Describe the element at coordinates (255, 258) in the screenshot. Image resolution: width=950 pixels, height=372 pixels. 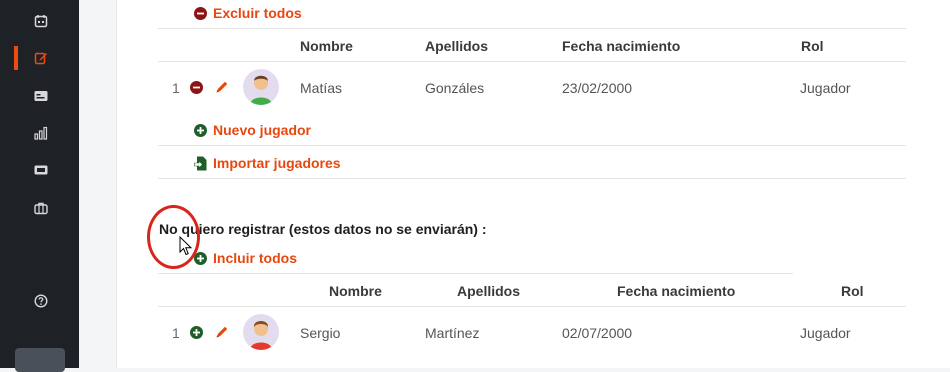
I see `include-all-label: Incluir todos` at that location.